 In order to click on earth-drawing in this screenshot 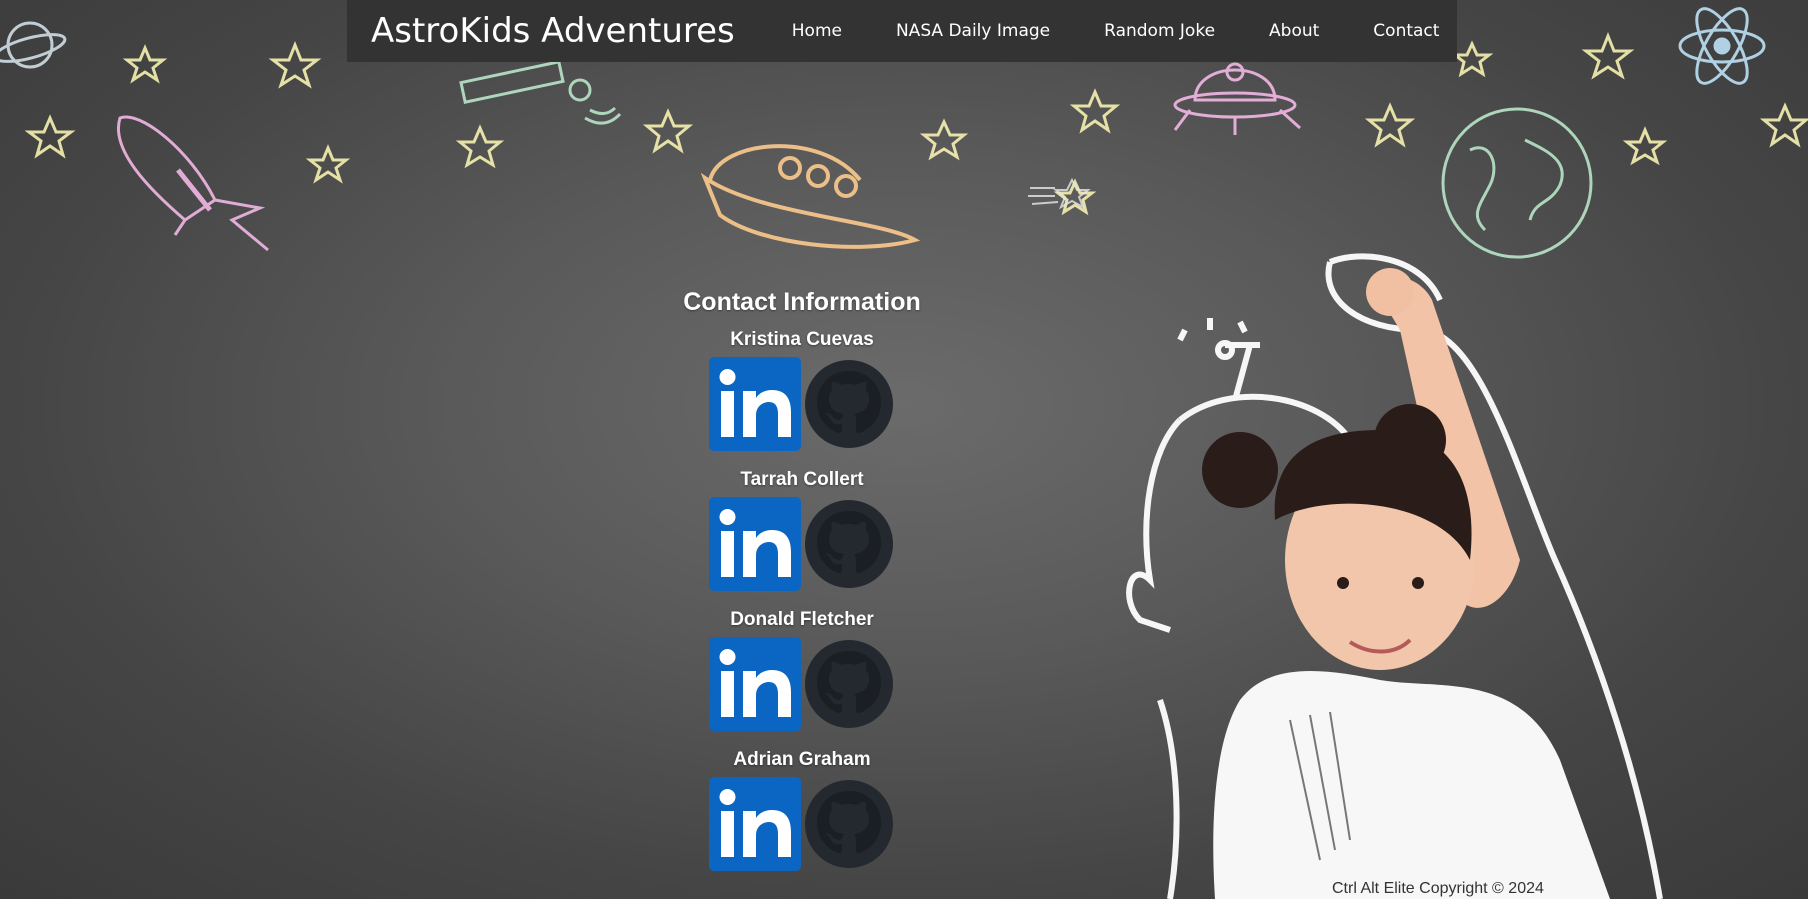, I will do `click(1517, 183)`.